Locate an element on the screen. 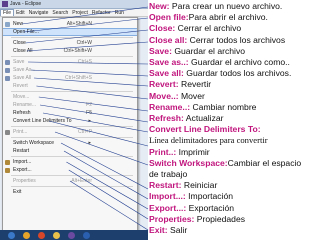  legend-key: Close all: is located at coordinates (168, 39).